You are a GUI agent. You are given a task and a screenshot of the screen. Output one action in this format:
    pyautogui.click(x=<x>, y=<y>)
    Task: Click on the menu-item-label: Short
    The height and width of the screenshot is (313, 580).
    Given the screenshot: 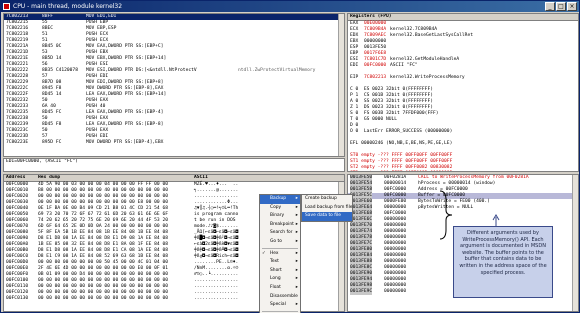 What is the action you would take?
    pyautogui.click(x=276, y=270)
    